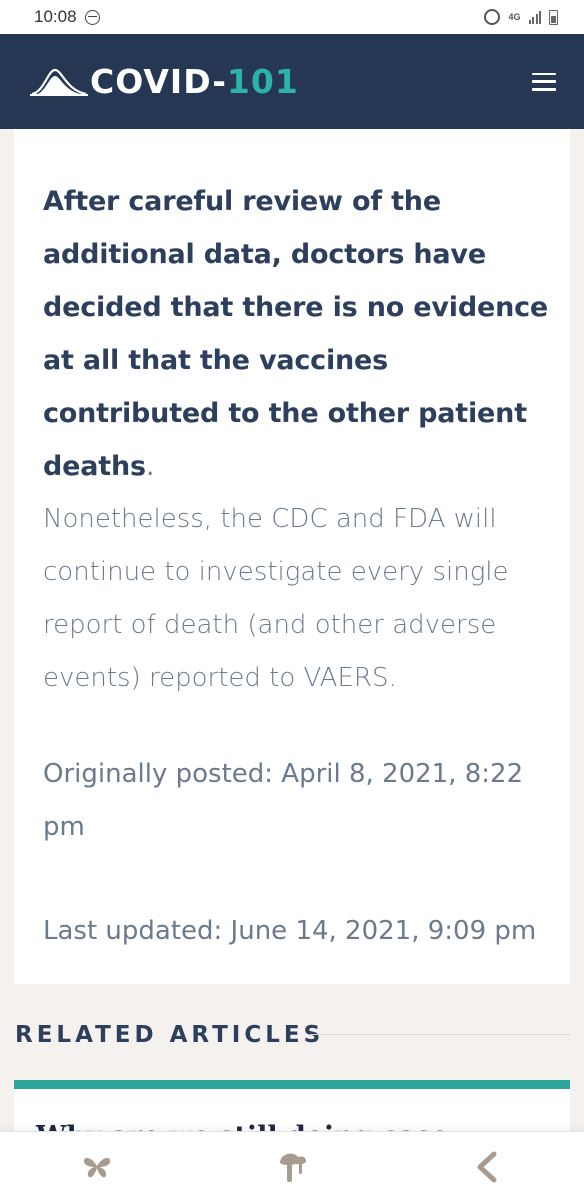  What do you see at coordinates (97, 1167) in the screenshot?
I see `butterfly-icon` at bounding box center [97, 1167].